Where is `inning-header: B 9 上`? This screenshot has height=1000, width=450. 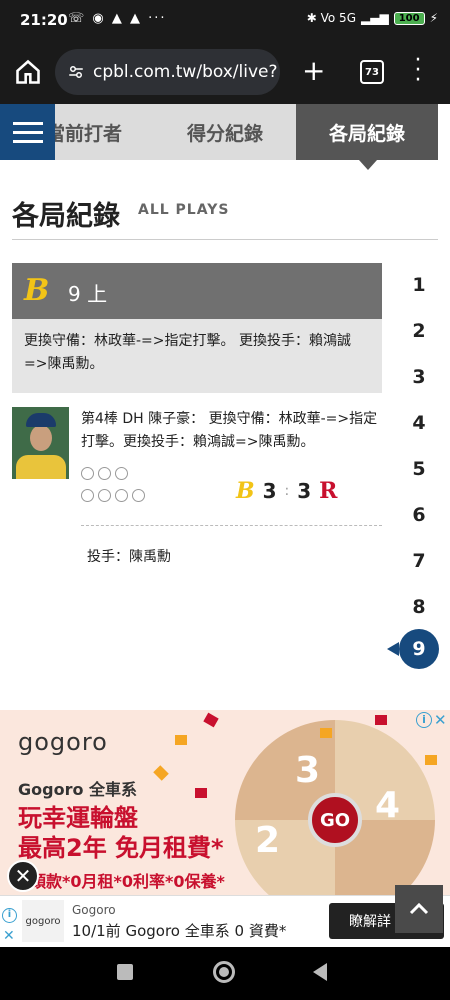
inning-header: B 9 上 is located at coordinates (197, 291).